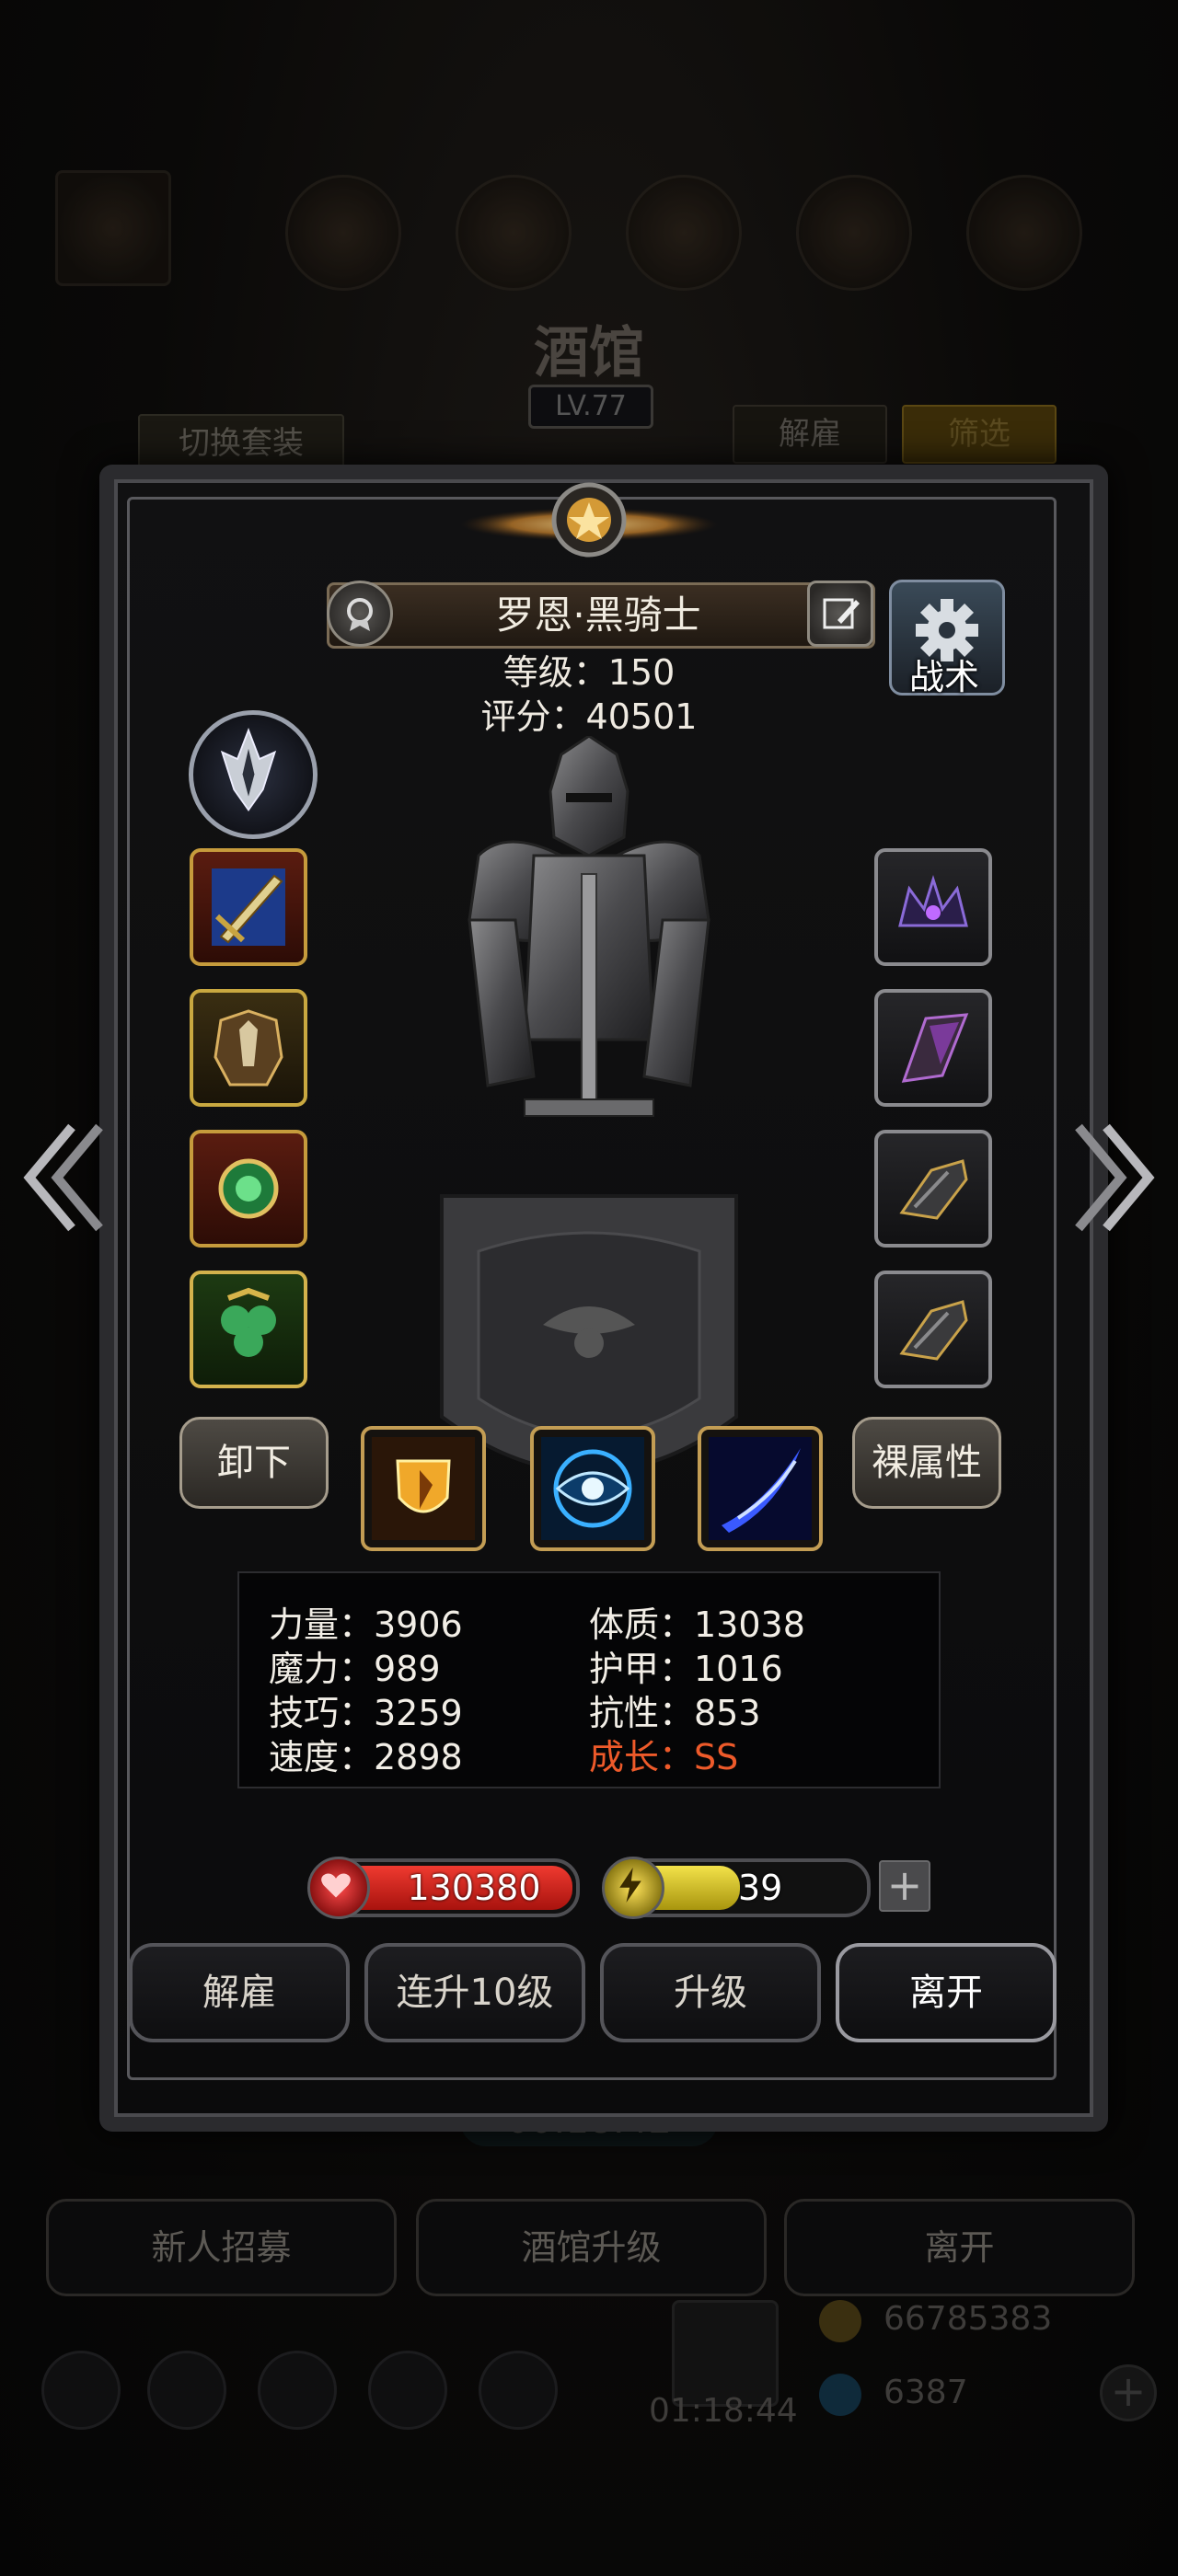  I want to click on gem-icon, so click(840, 2395).